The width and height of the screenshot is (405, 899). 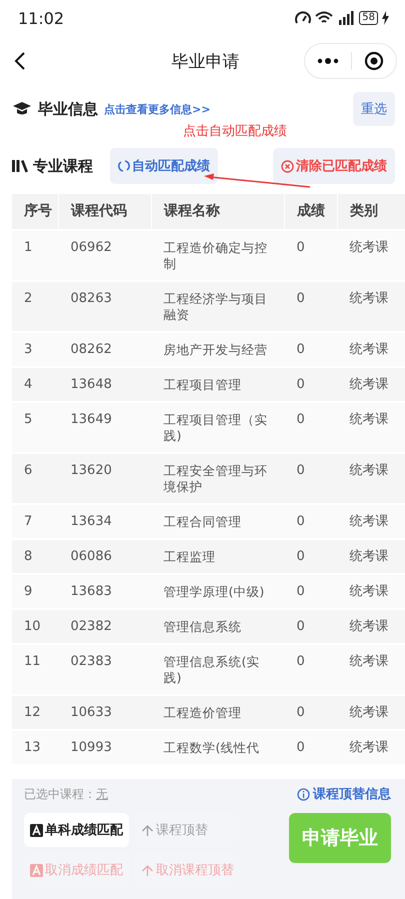 What do you see at coordinates (218, 427) in the screenshot?
I see `table-cell: 工程项目管理（实践)` at bounding box center [218, 427].